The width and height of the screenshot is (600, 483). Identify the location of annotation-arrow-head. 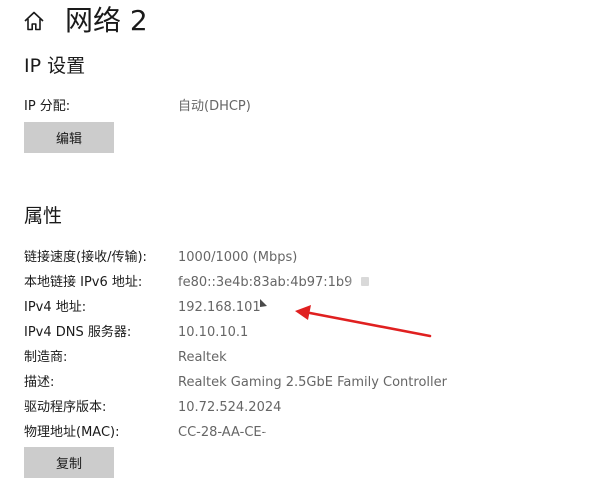
(303, 312).